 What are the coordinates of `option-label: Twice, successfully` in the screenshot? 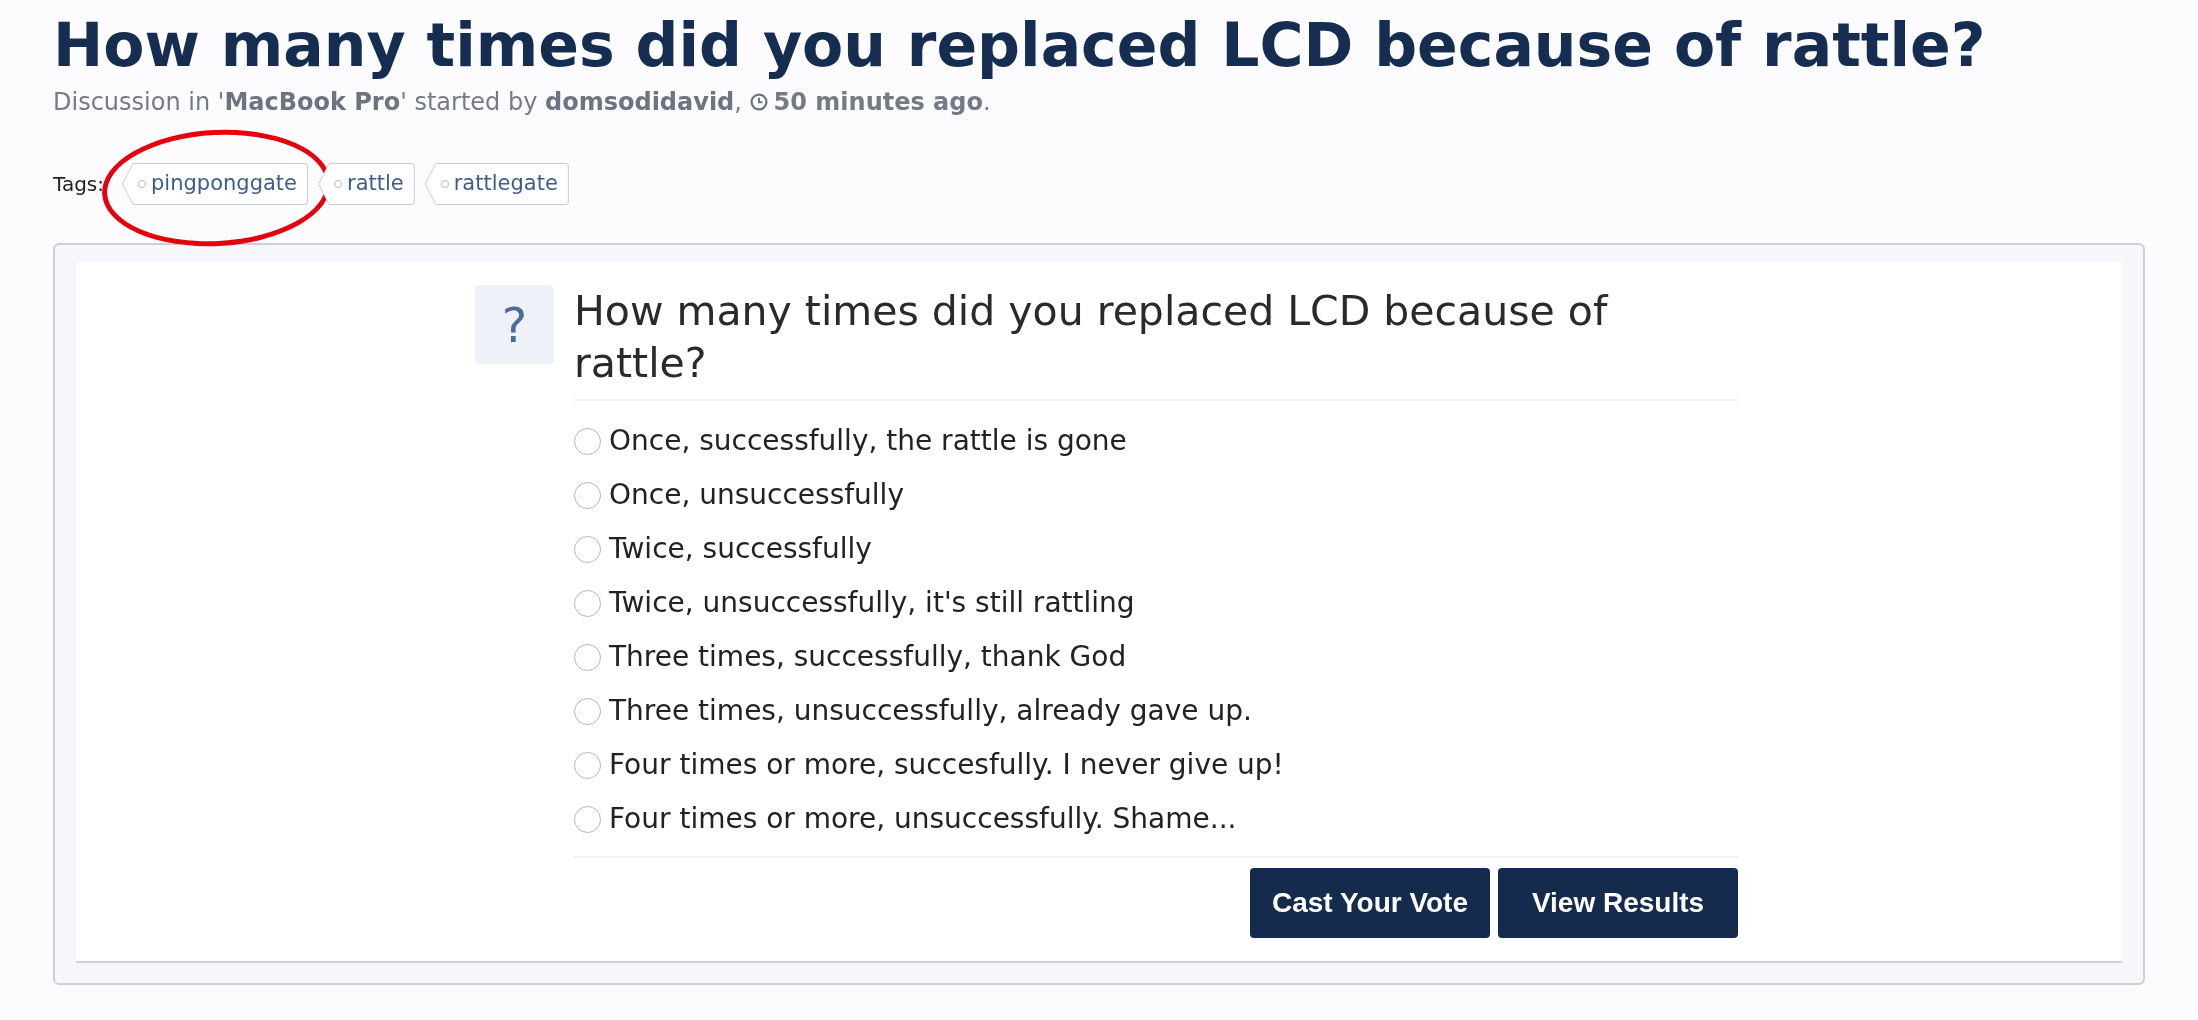 It's located at (740, 549).